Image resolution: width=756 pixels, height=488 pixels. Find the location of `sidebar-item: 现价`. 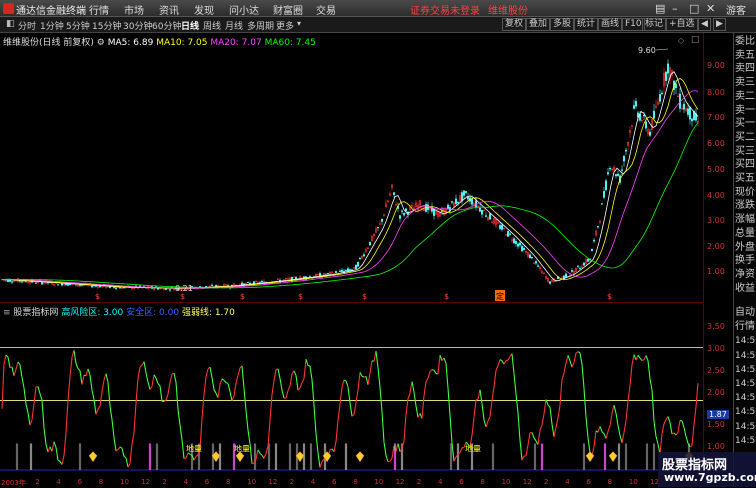

sidebar-item: 现价 is located at coordinates (745, 193).